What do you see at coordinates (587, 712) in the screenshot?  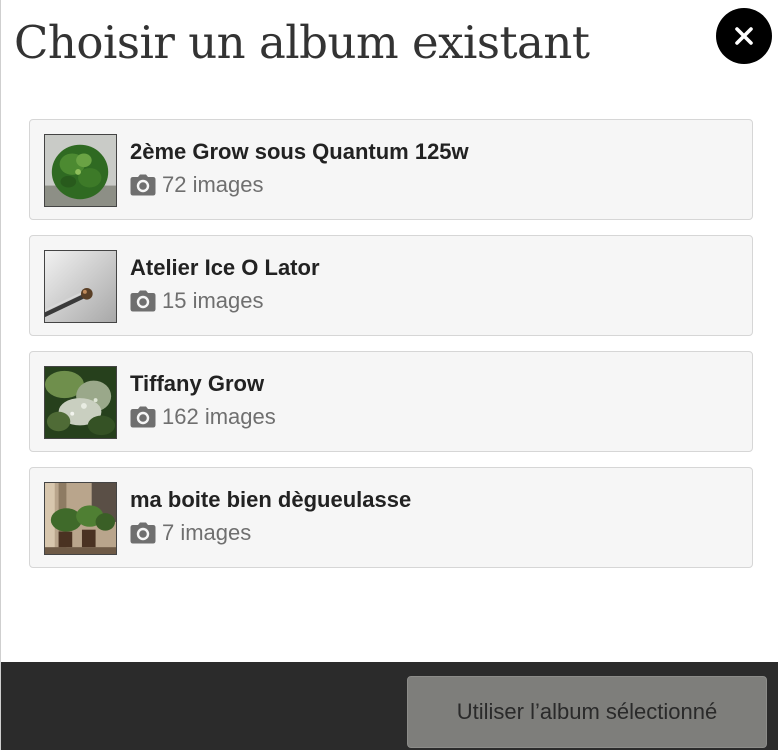 I see `use-selected-album-button: Utiliser l’album sélectionné` at bounding box center [587, 712].